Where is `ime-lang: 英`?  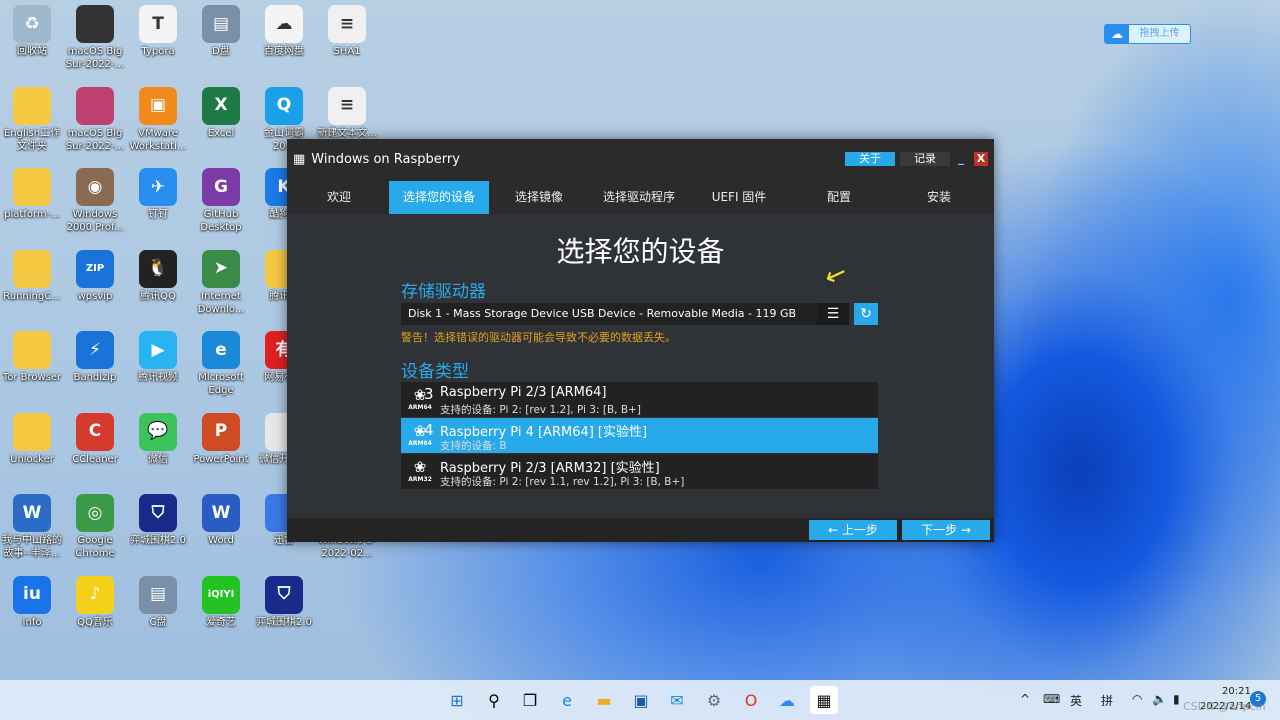
ime-lang: 英 is located at coordinates (1076, 700).